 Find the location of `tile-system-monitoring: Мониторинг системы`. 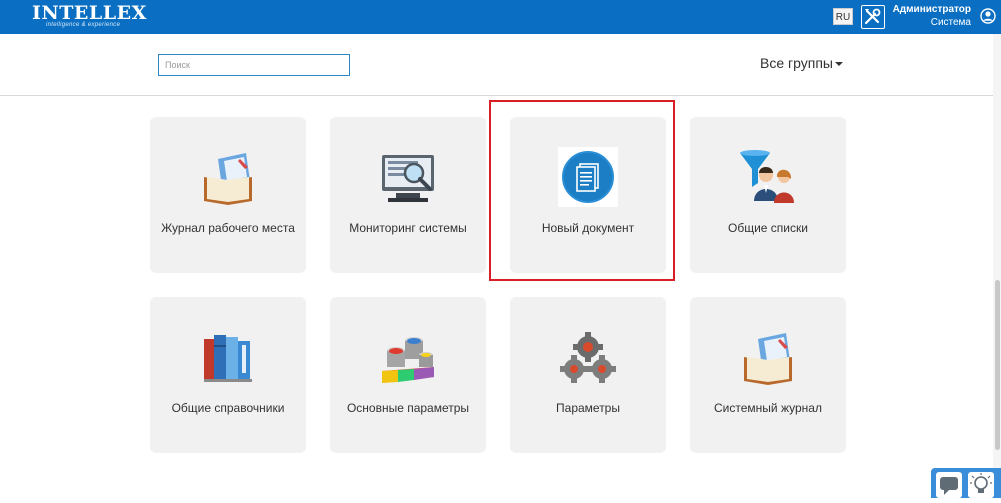

tile-system-monitoring: Мониторинг системы is located at coordinates (408, 195).